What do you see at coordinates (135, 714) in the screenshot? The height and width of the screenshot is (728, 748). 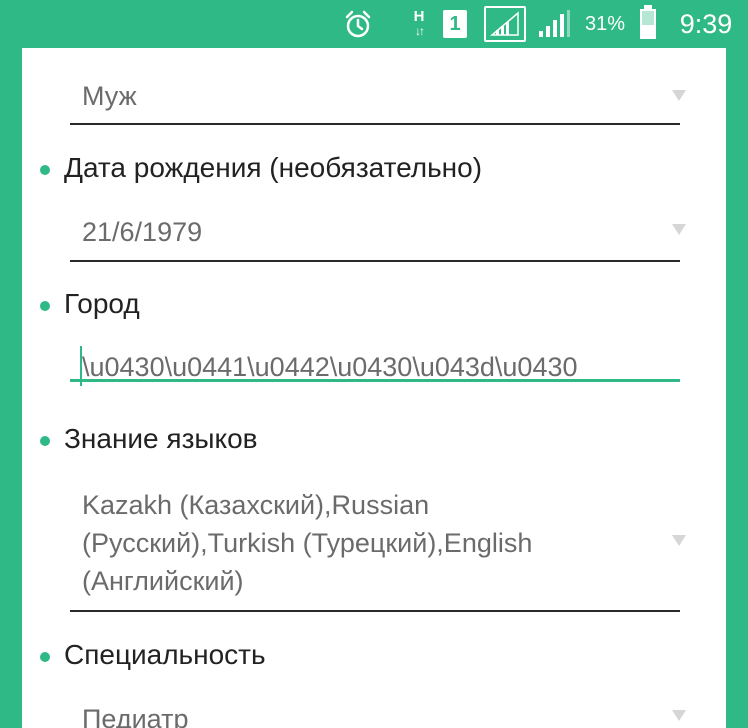 I see `specialty-select: Педиатр` at bounding box center [135, 714].